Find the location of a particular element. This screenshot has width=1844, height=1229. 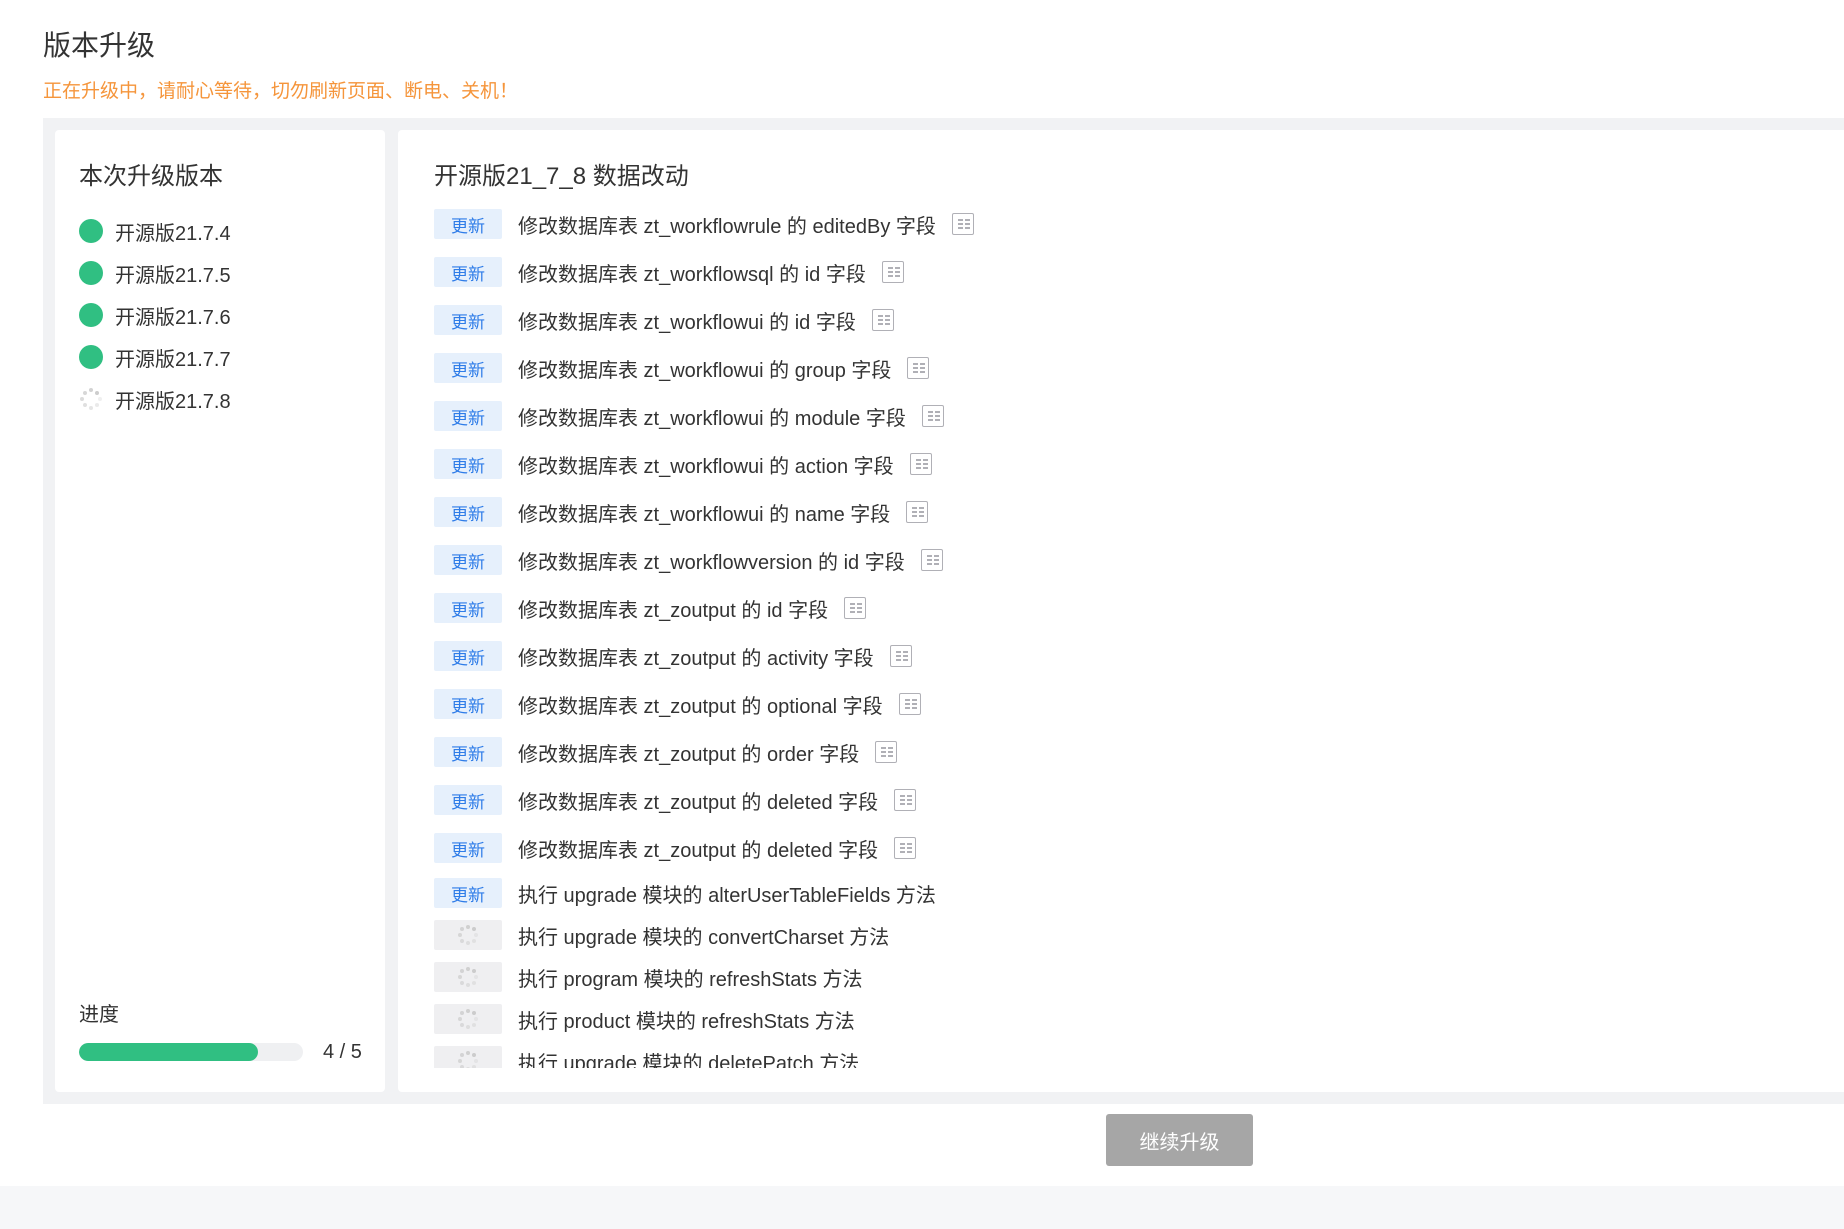

change-log-row: 执行 program 模块的 refreshStats 方法 is located at coordinates (934, 977).